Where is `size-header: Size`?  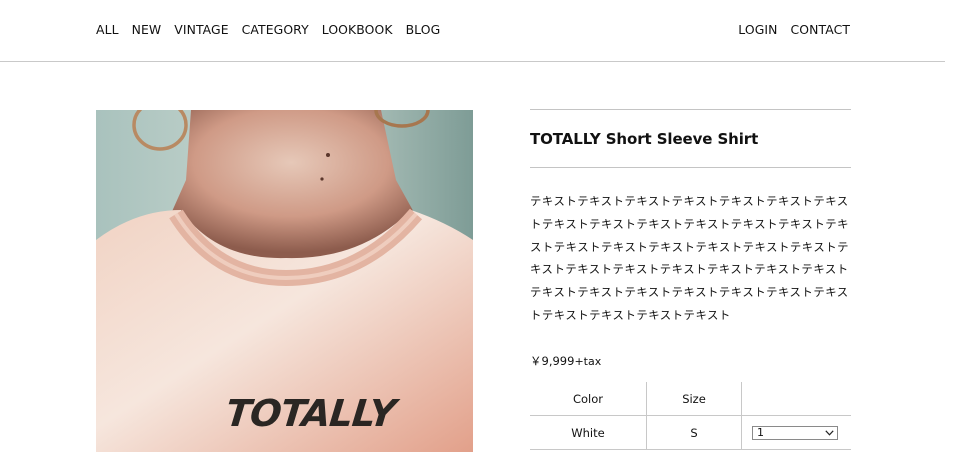
size-header: Size is located at coordinates (694, 399).